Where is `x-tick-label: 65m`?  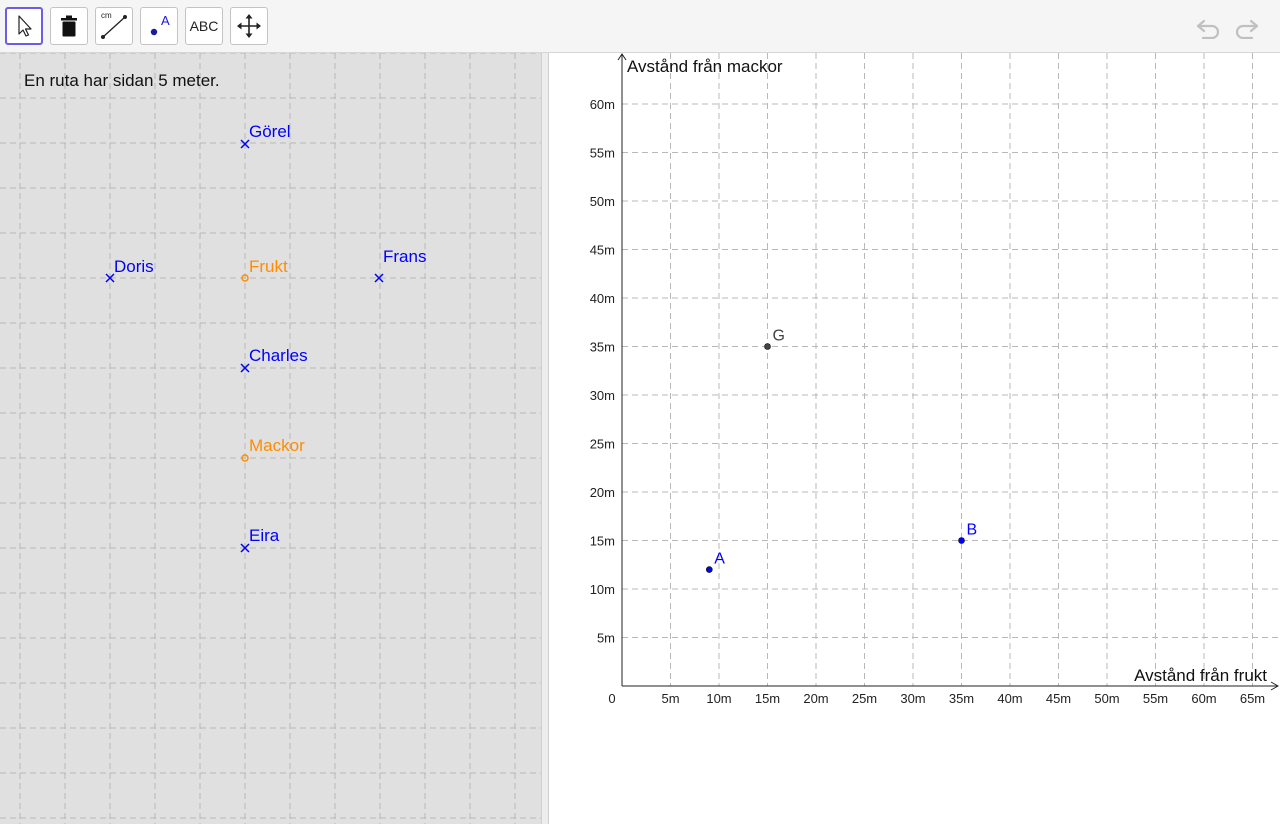
x-tick-label: 65m is located at coordinates (1252, 698).